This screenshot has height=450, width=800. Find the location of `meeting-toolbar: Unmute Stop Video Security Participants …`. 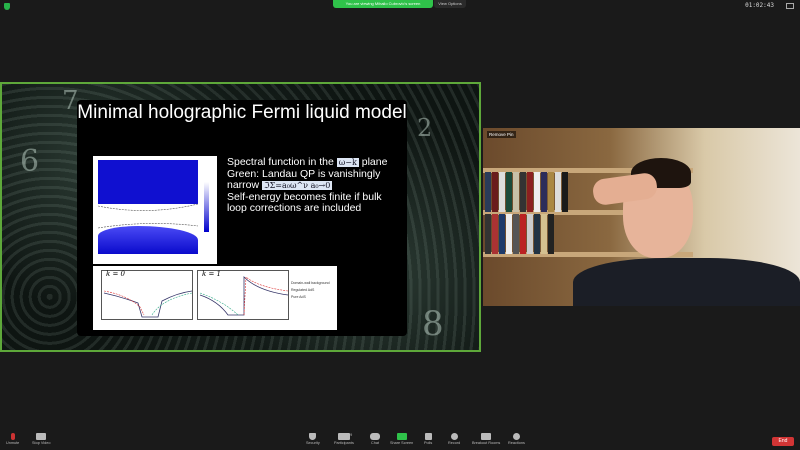

meeting-toolbar: Unmute Stop Video Security Participants … is located at coordinates (400, 441).